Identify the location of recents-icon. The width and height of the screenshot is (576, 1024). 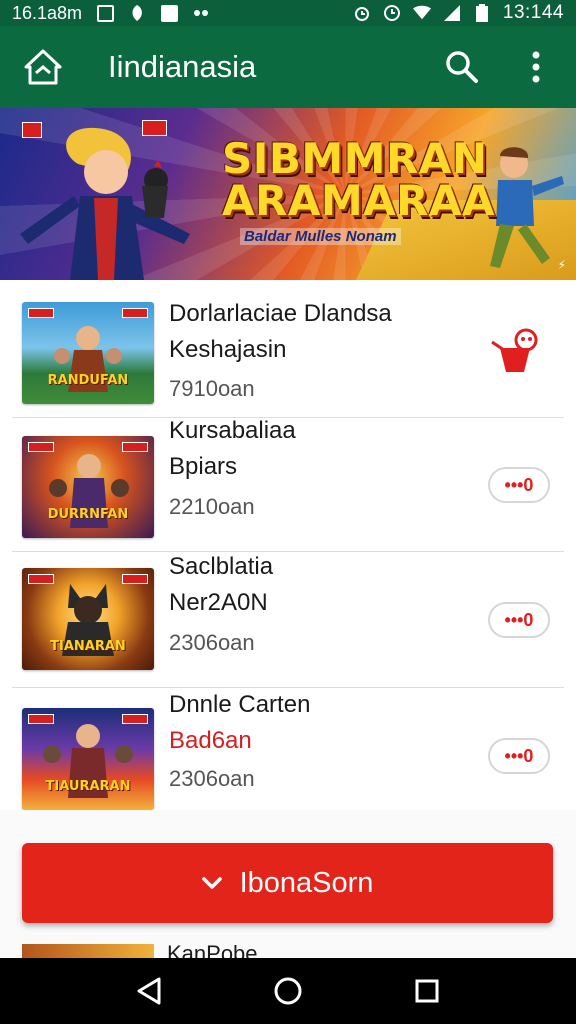
(427, 991).